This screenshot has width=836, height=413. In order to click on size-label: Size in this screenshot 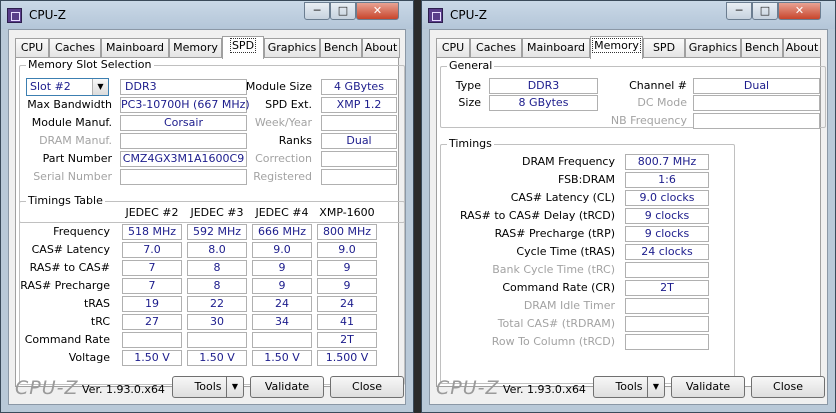, I will do `click(469, 102)`.